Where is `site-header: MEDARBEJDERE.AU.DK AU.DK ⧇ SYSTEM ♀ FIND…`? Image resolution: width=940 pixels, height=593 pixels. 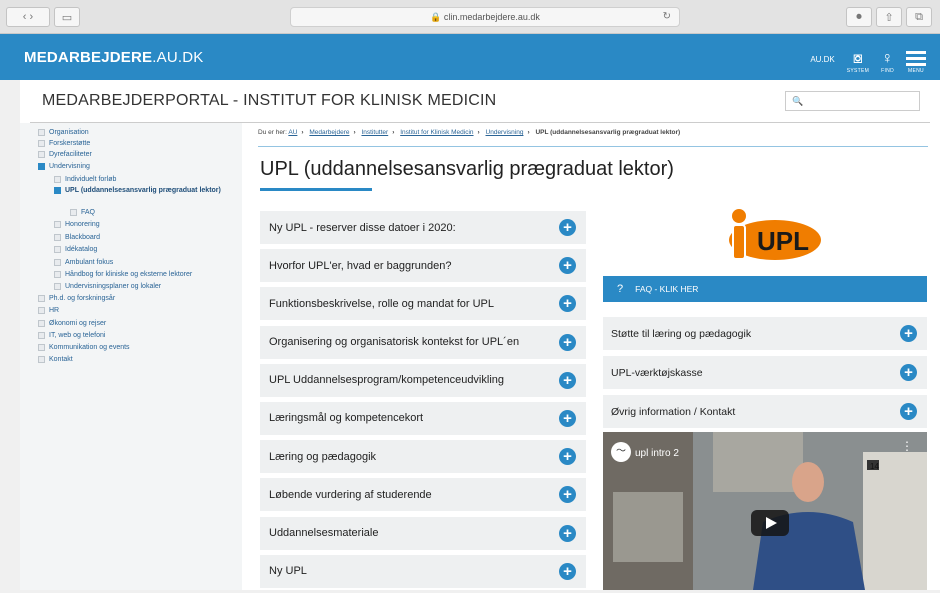 site-header: MEDARBEJDERE.AU.DK AU.DK ⧇ SYSTEM ♀ FIND… is located at coordinates (470, 57).